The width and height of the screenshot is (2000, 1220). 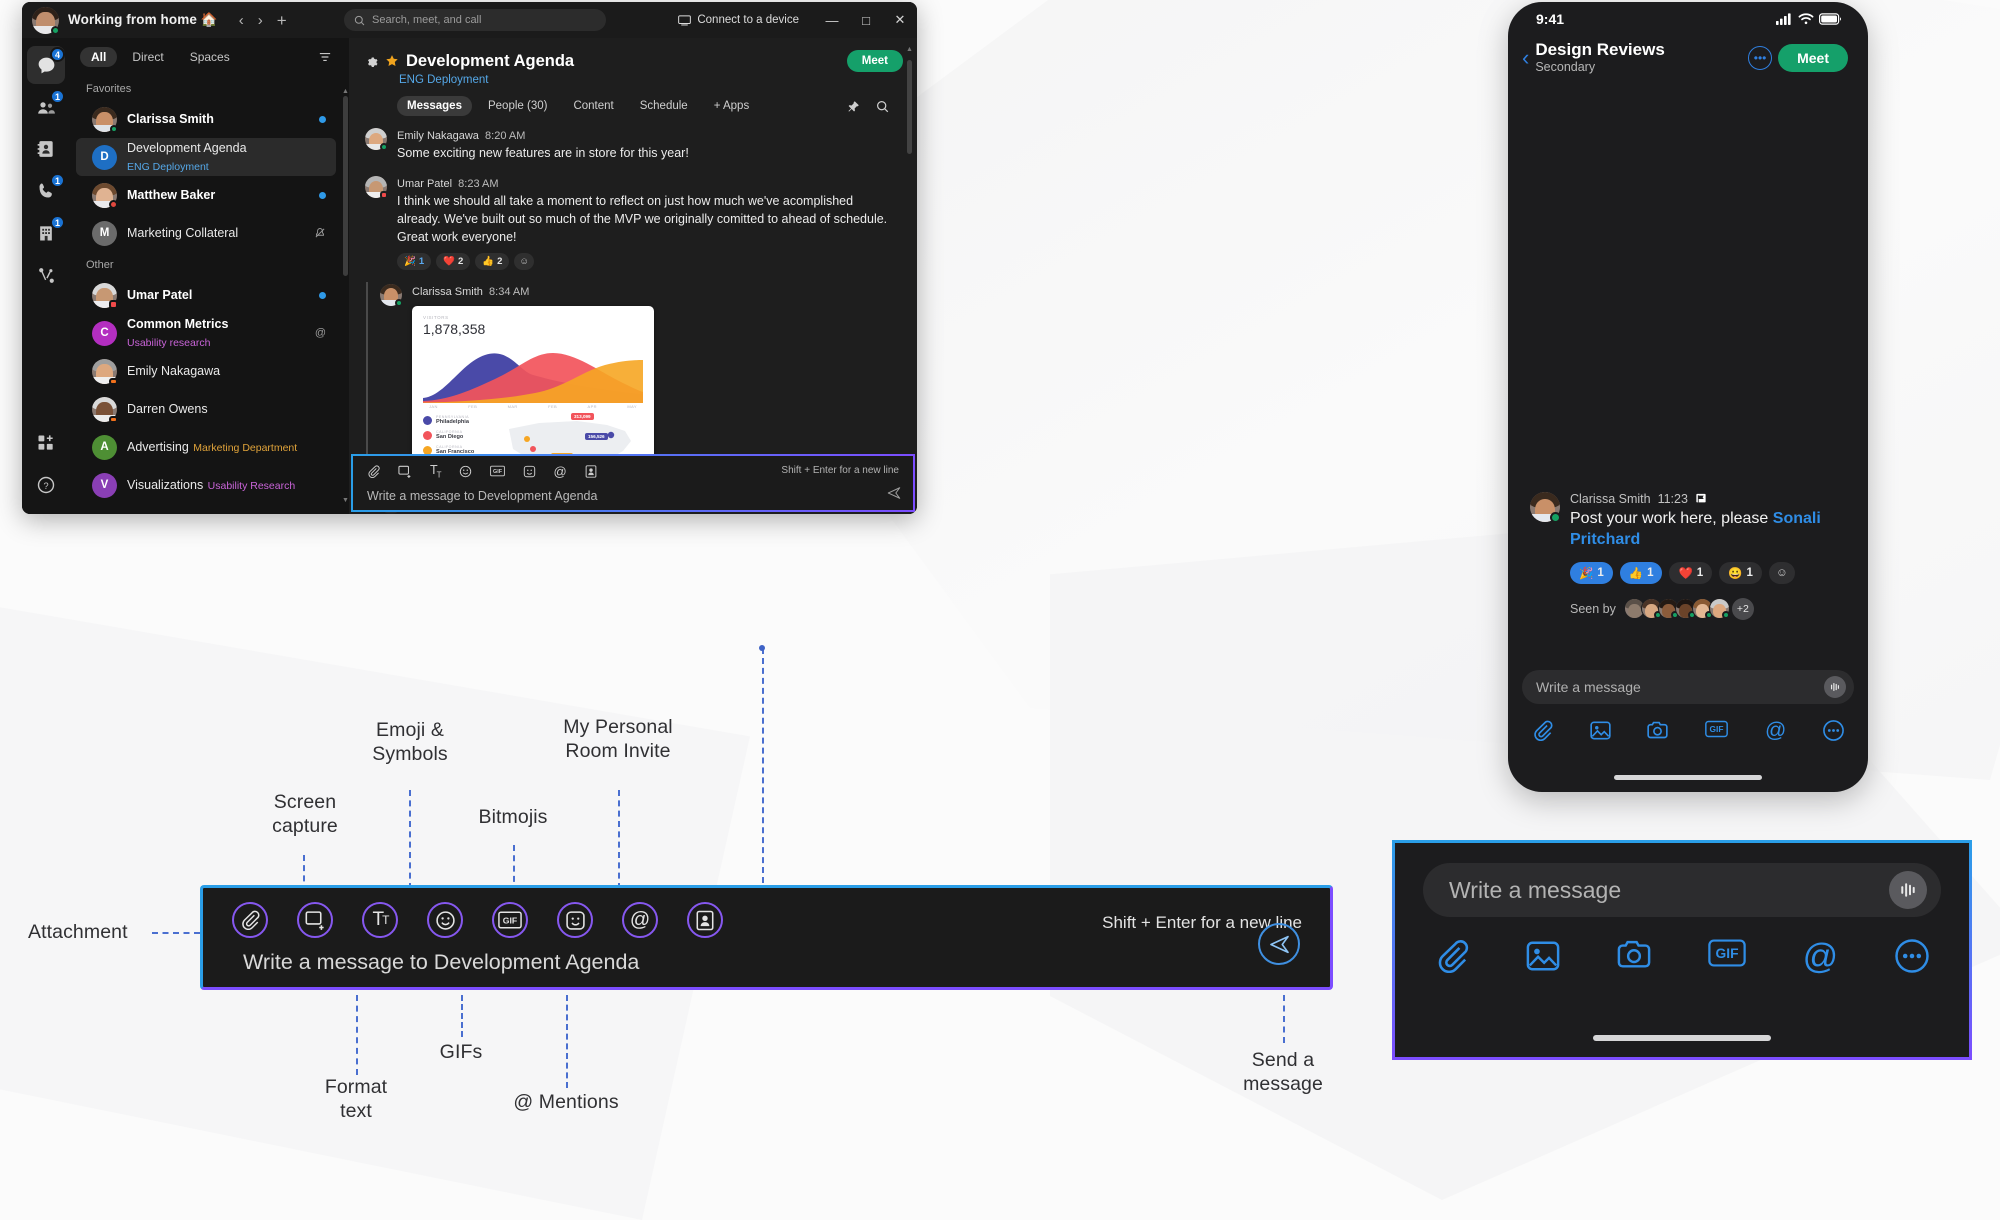 I want to click on message-input-enlarged: Write a message to Development Agenda, so click(x=766, y=956).